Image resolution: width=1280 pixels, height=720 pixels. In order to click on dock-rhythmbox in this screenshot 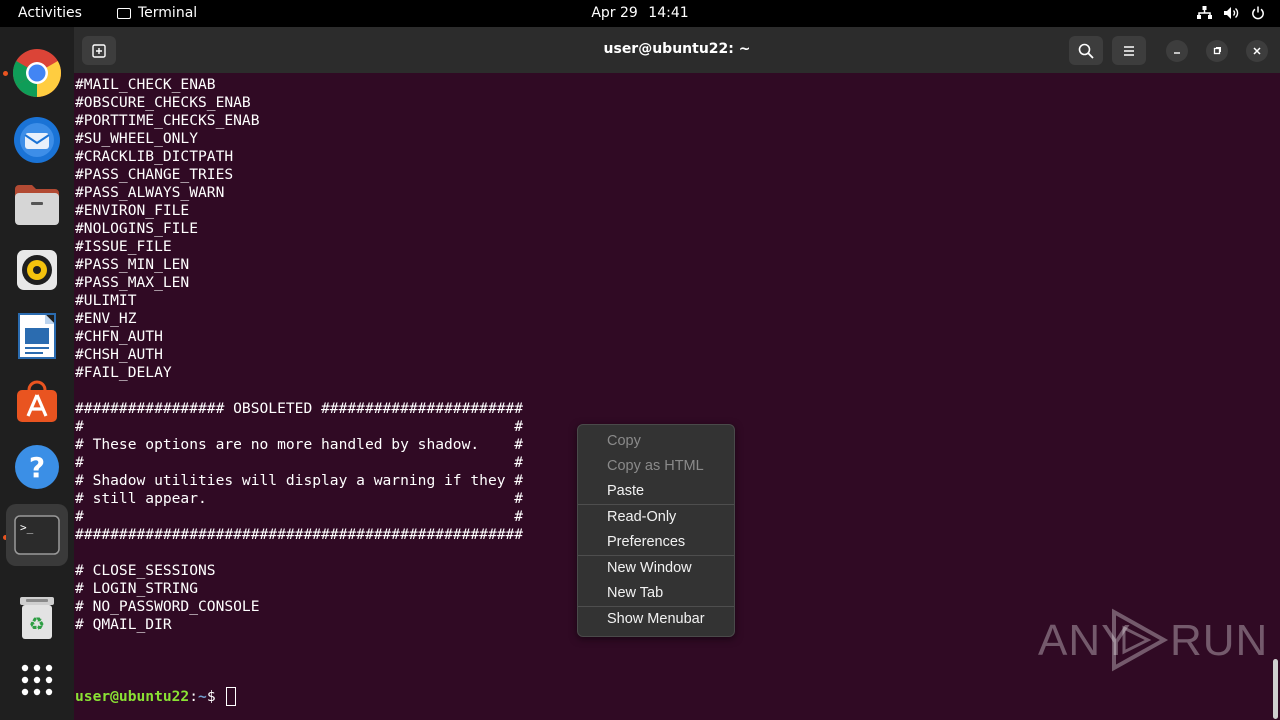, I will do `click(37, 270)`.